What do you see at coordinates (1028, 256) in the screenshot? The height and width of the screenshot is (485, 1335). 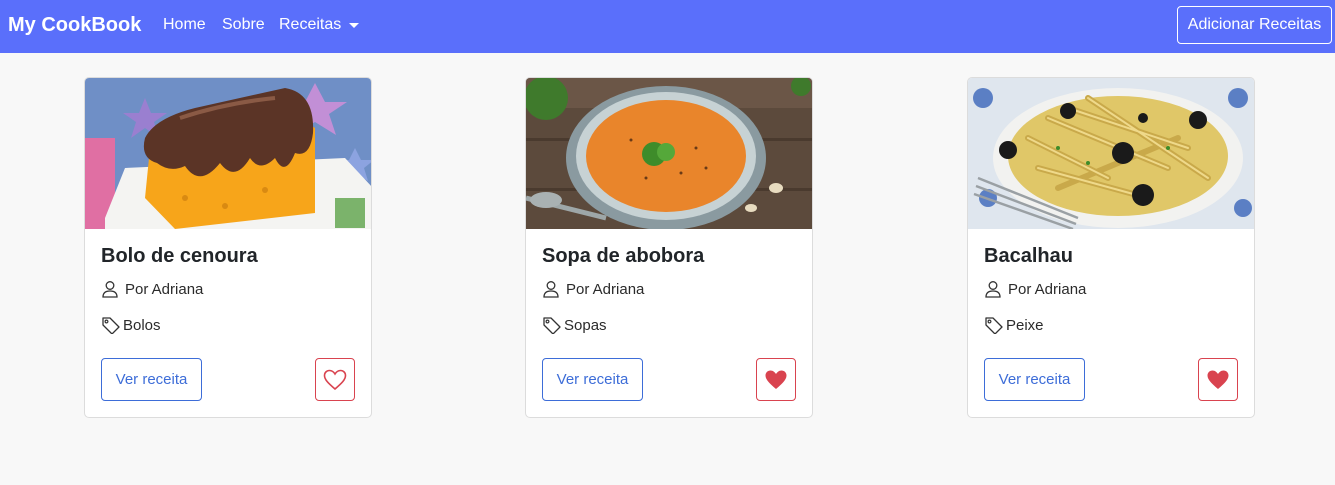 I see `card-title: Bacalhau` at bounding box center [1028, 256].